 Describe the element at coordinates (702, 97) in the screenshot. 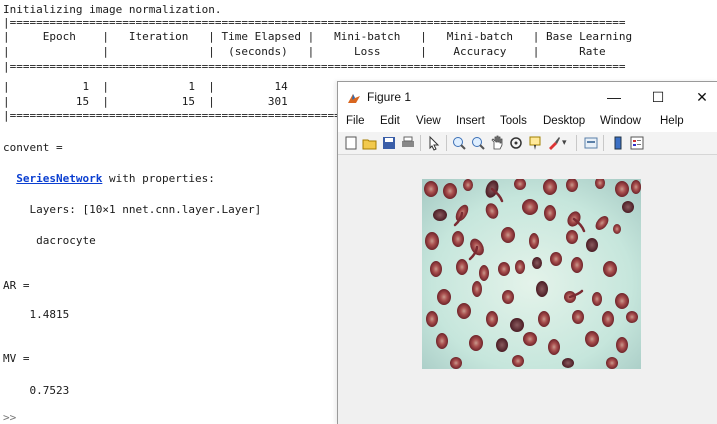

I see `close-button: ✕` at that location.